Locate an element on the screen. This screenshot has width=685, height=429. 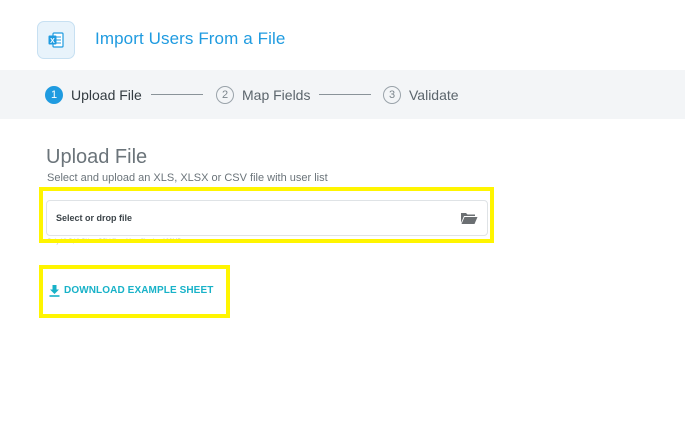
step-label: Upload File is located at coordinates (106, 95).